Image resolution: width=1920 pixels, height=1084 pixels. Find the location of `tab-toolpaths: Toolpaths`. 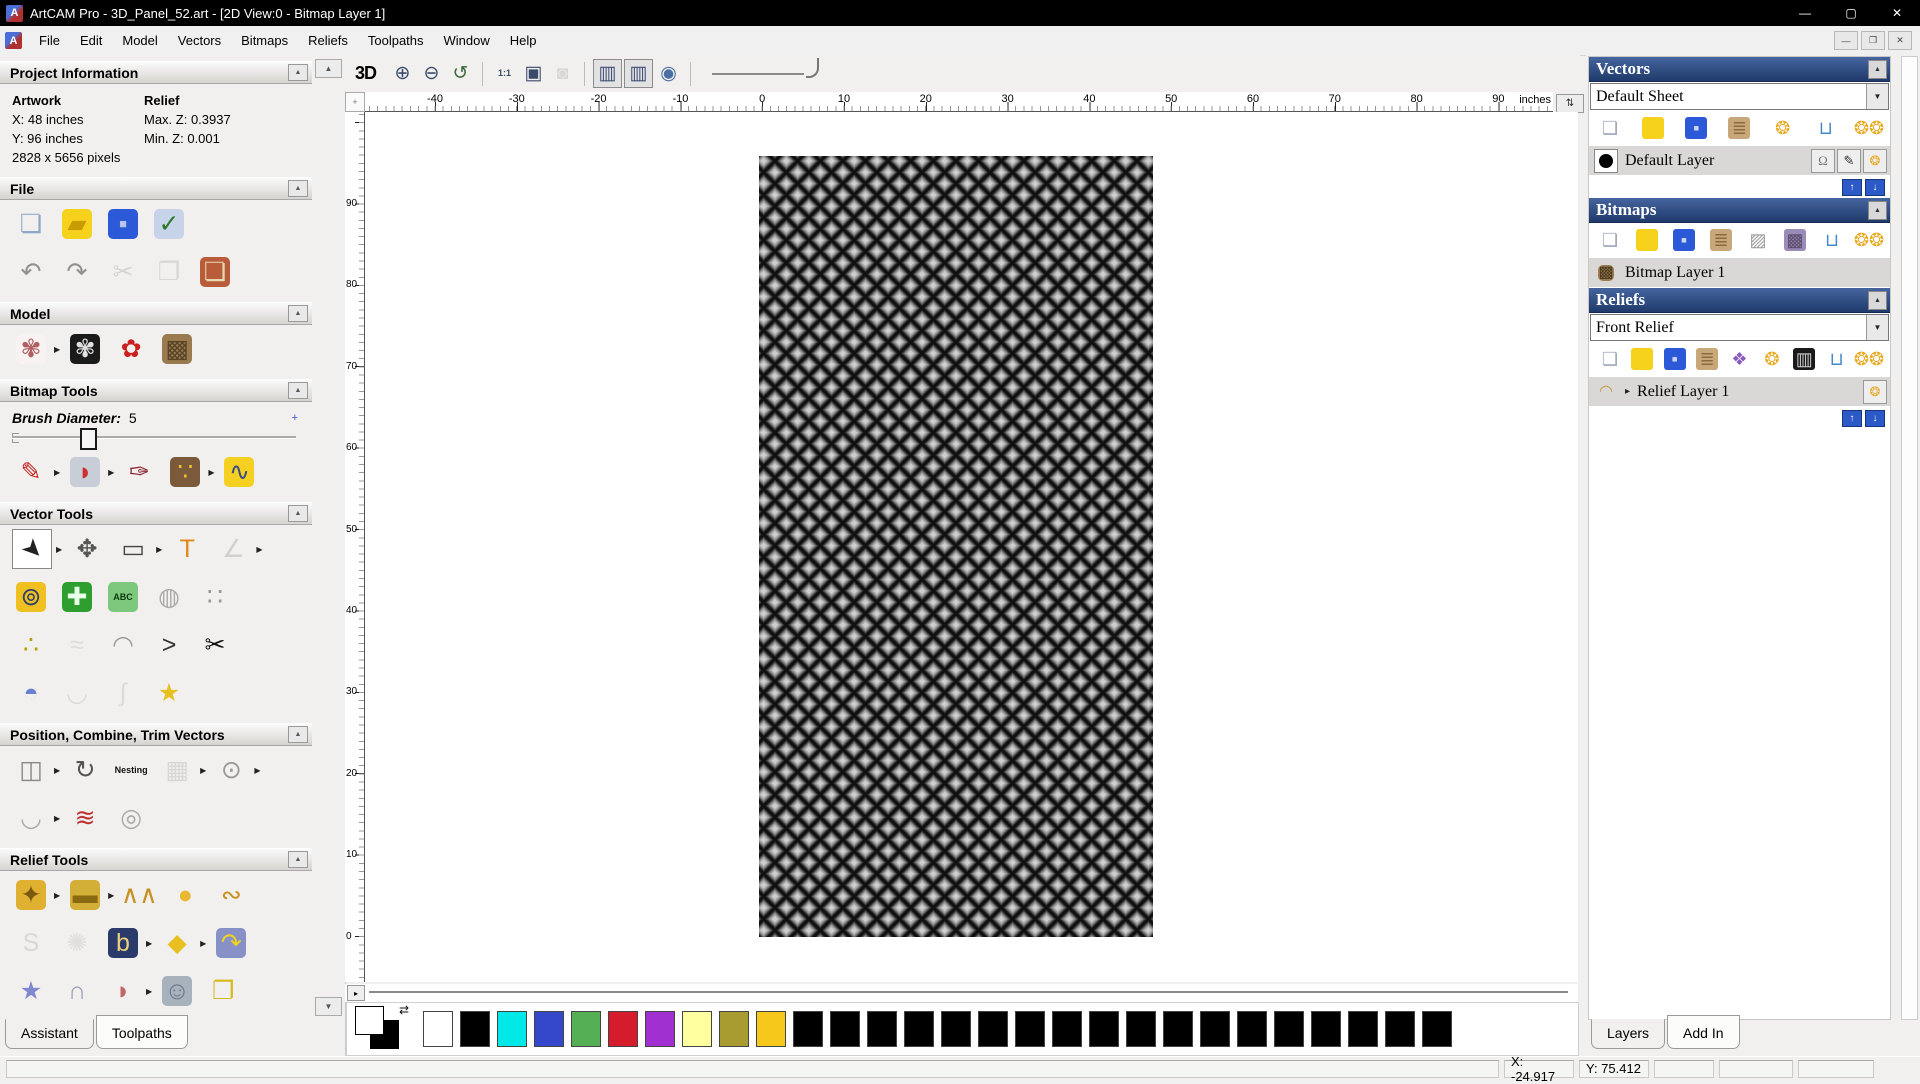

tab-toolpaths: Toolpaths is located at coordinates (141, 1032).